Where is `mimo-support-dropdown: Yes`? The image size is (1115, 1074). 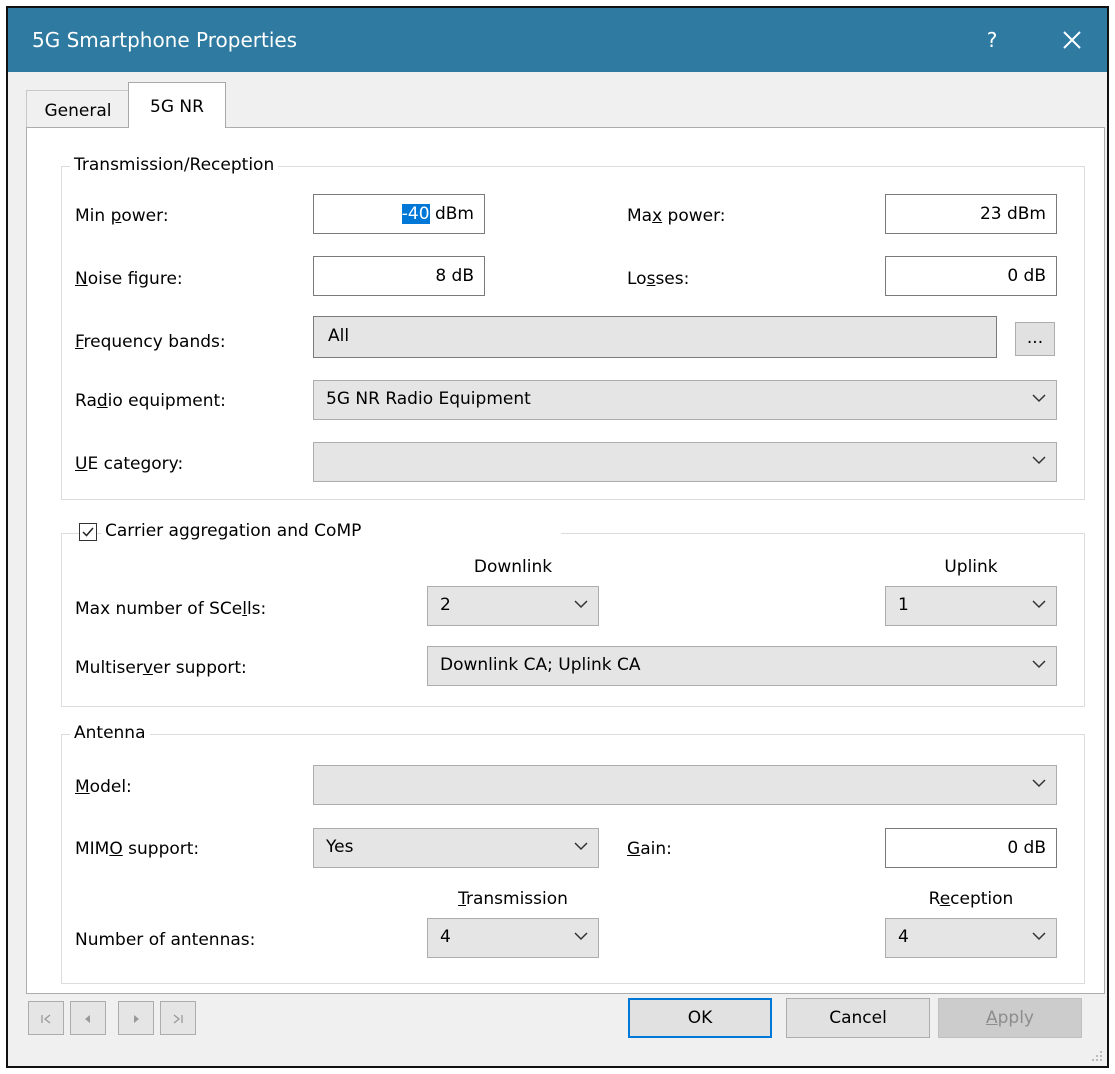
mimo-support-dropdown: Yes is located at coordinates (456, 848).